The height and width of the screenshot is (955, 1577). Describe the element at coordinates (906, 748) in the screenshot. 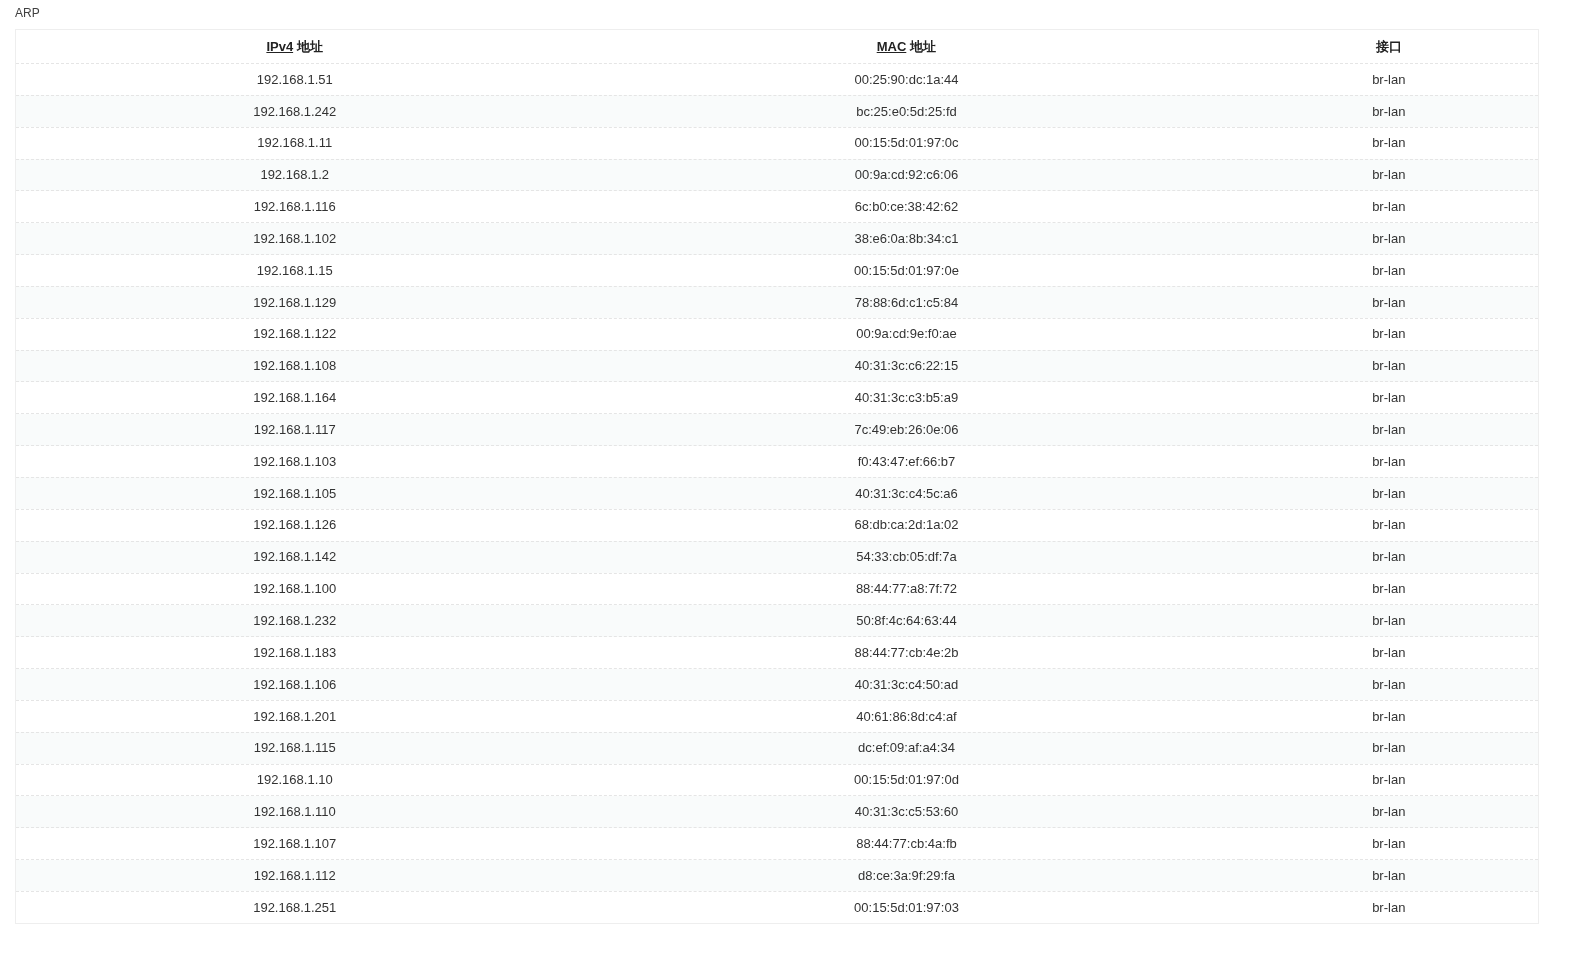

I see `table-cell: dc:ef:09:af:a4:34` at that location.